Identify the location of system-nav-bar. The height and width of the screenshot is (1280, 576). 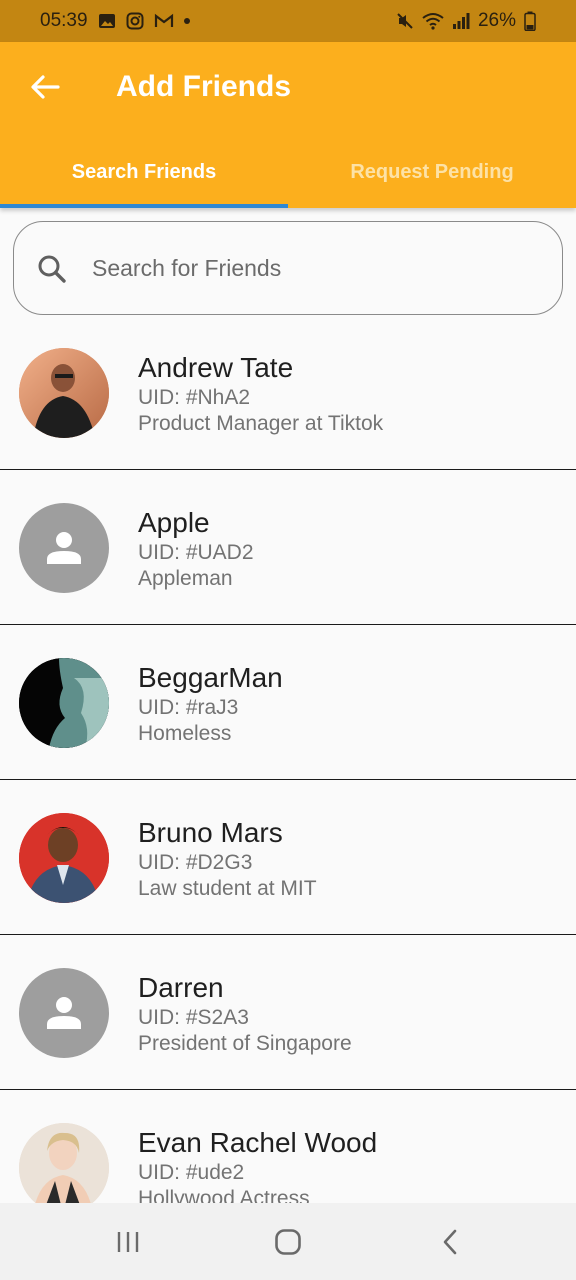
(288, 1241).